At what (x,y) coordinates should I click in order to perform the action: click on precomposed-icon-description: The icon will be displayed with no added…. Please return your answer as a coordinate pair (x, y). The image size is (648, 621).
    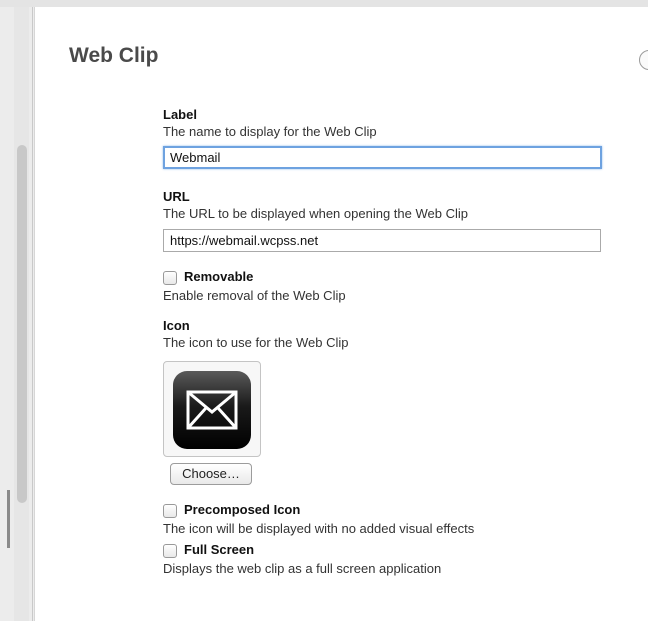
    Looking at the image, I should click on (319, 528).